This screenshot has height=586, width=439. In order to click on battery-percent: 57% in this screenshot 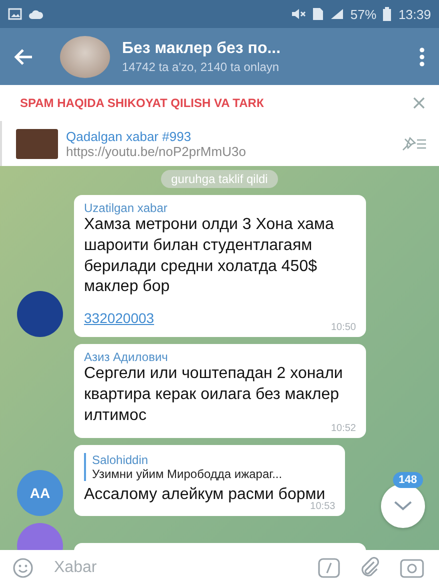, I will do `click(363, 14)`.